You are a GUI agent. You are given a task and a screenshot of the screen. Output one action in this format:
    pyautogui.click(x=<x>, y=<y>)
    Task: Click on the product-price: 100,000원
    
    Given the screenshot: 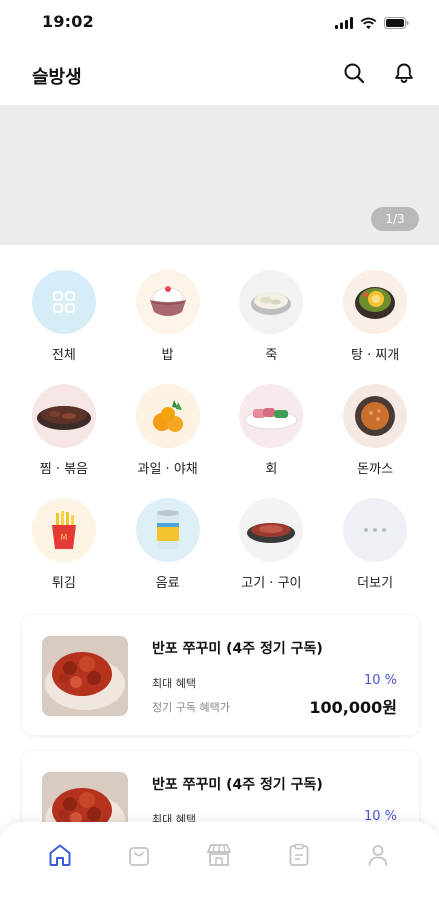 What is the action you would take?
    pyautogui.click(x=353, y=707)
    